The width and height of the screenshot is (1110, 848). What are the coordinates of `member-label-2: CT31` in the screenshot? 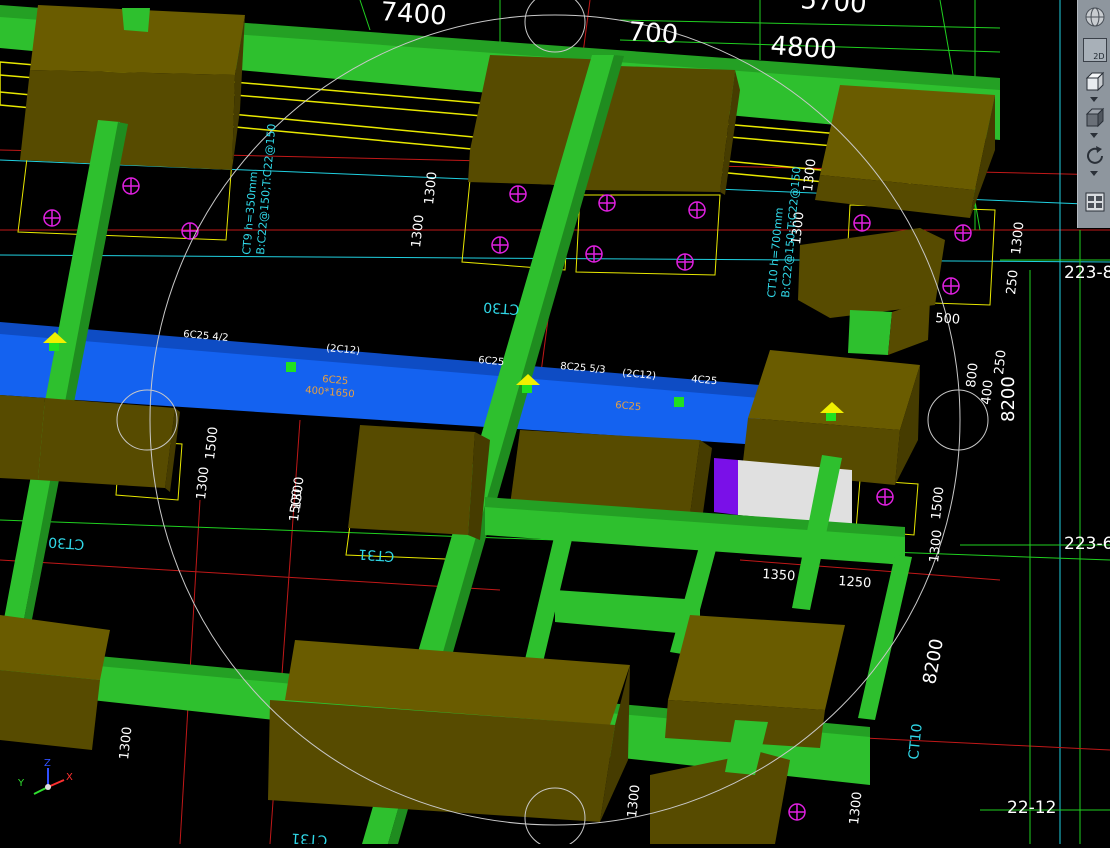 It's located at (376, 554).